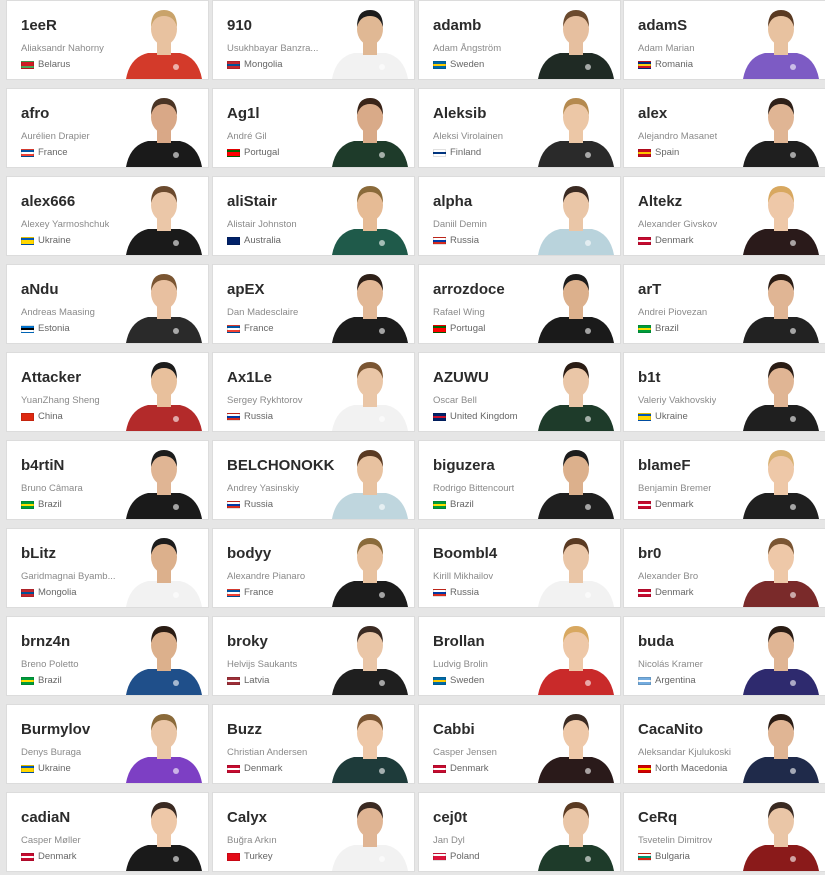 The image size is (825, 875). Describe the element at coordinates (649, 289) in the screenshot. I see `player-nickname: arT` at that location.